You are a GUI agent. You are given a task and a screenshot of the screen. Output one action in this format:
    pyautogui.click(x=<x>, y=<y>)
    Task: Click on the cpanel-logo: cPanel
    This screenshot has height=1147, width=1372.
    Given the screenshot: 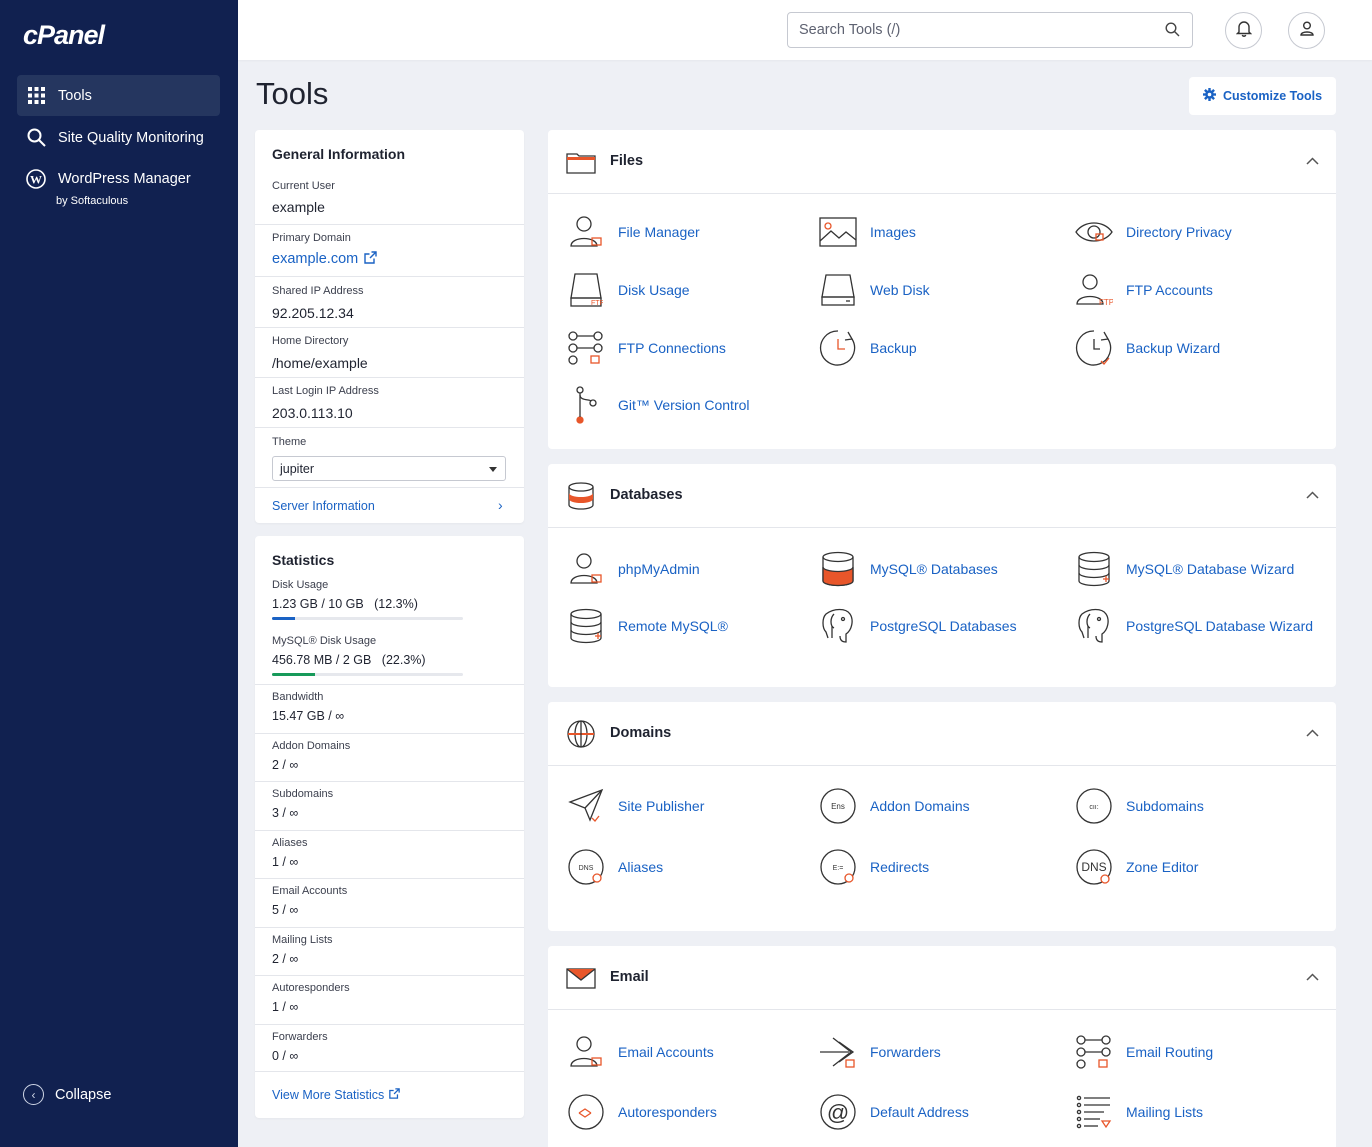 What is the action you would take?
    pyautogui.click(x=64, y=35)
    